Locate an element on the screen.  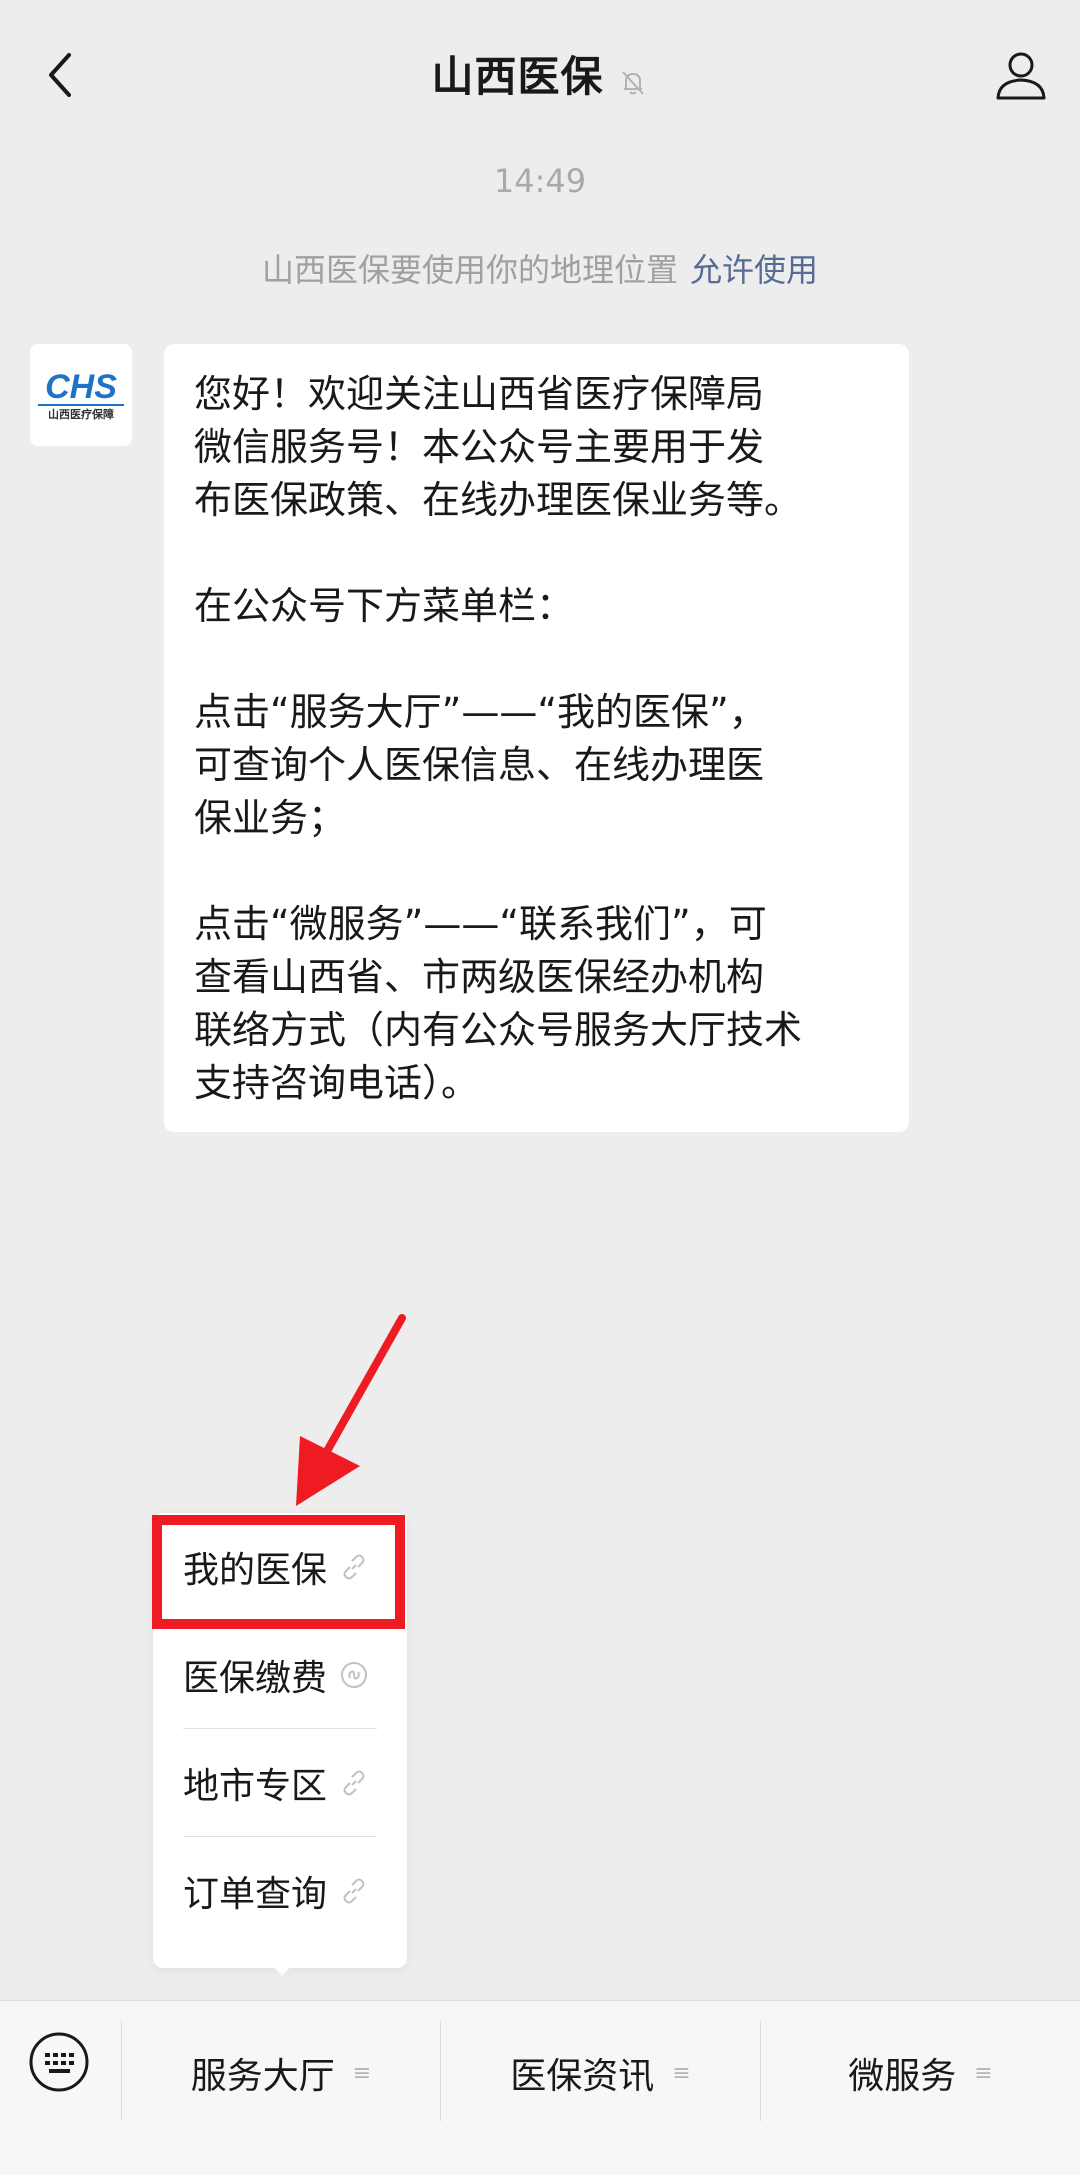
keyboard-toggle-button is located at coordinates (59, 2062).